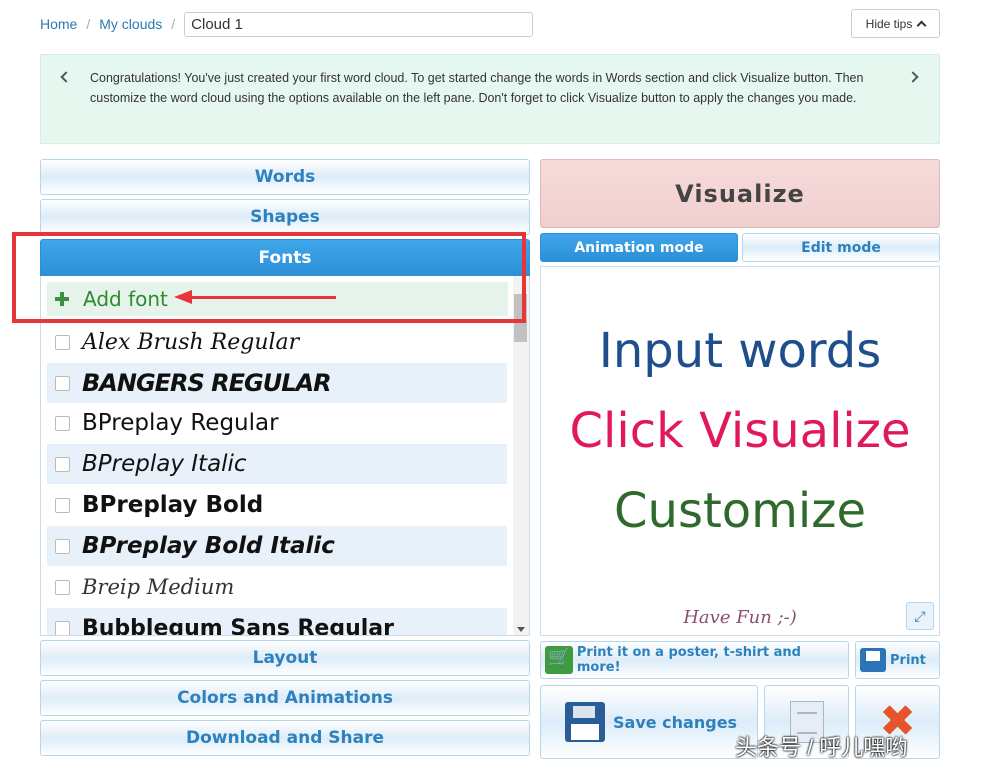 The image size is (985, 773). I want to click on section-download-share: Download and Share, so click(285, 738).